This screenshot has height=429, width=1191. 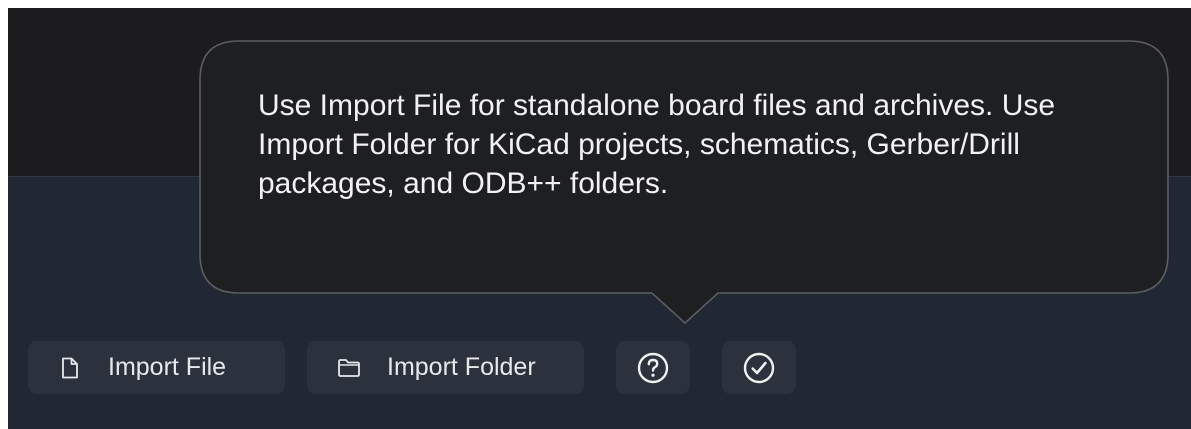 I want to click on import-file-button: Import File, so click(x=156, y=367).